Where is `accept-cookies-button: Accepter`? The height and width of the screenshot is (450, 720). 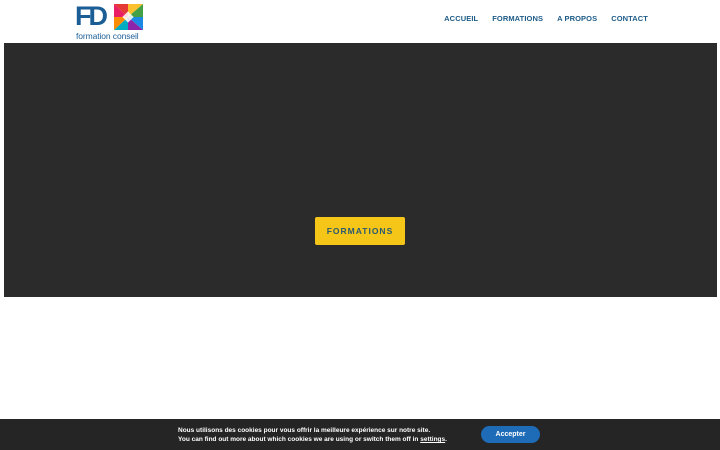 accept-cookies-button: Accepter is located at coordinates (510, 434).